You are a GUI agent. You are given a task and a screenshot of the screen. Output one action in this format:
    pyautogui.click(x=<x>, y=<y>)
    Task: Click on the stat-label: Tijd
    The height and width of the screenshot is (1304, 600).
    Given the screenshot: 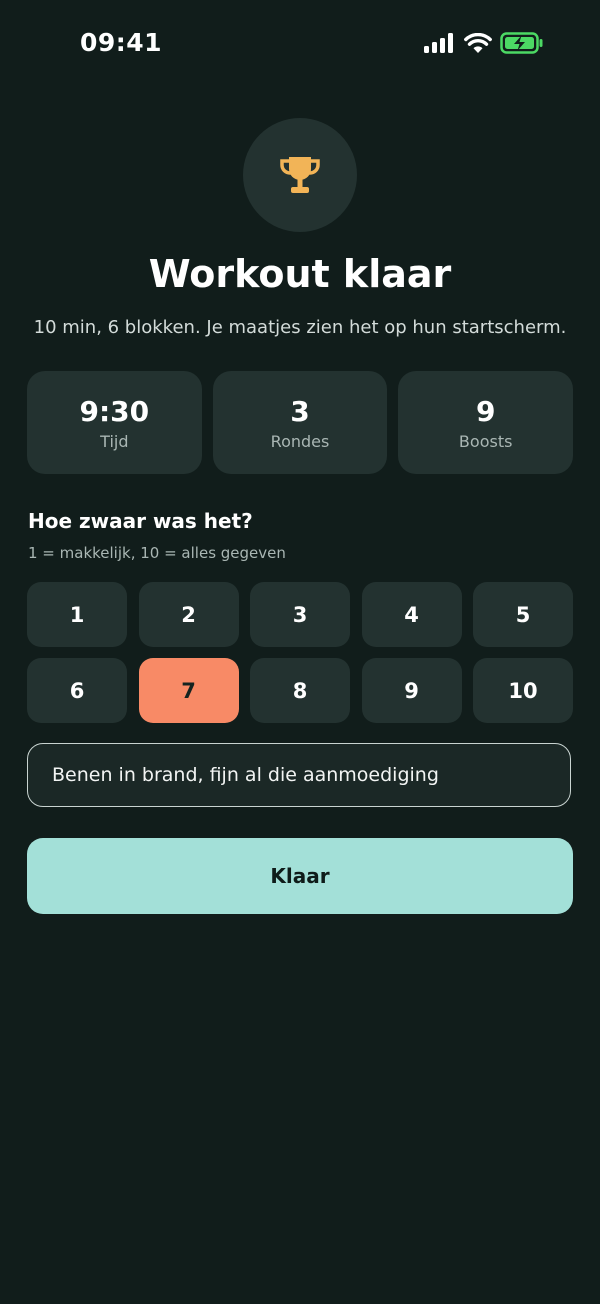 What is the action you would take?
    pyautogui.click(x=114, y=441)
    